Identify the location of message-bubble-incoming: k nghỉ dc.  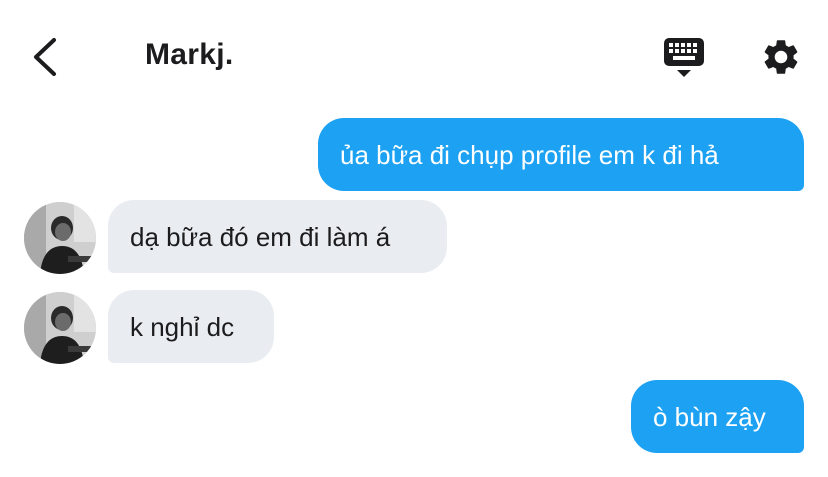
(191, 326).